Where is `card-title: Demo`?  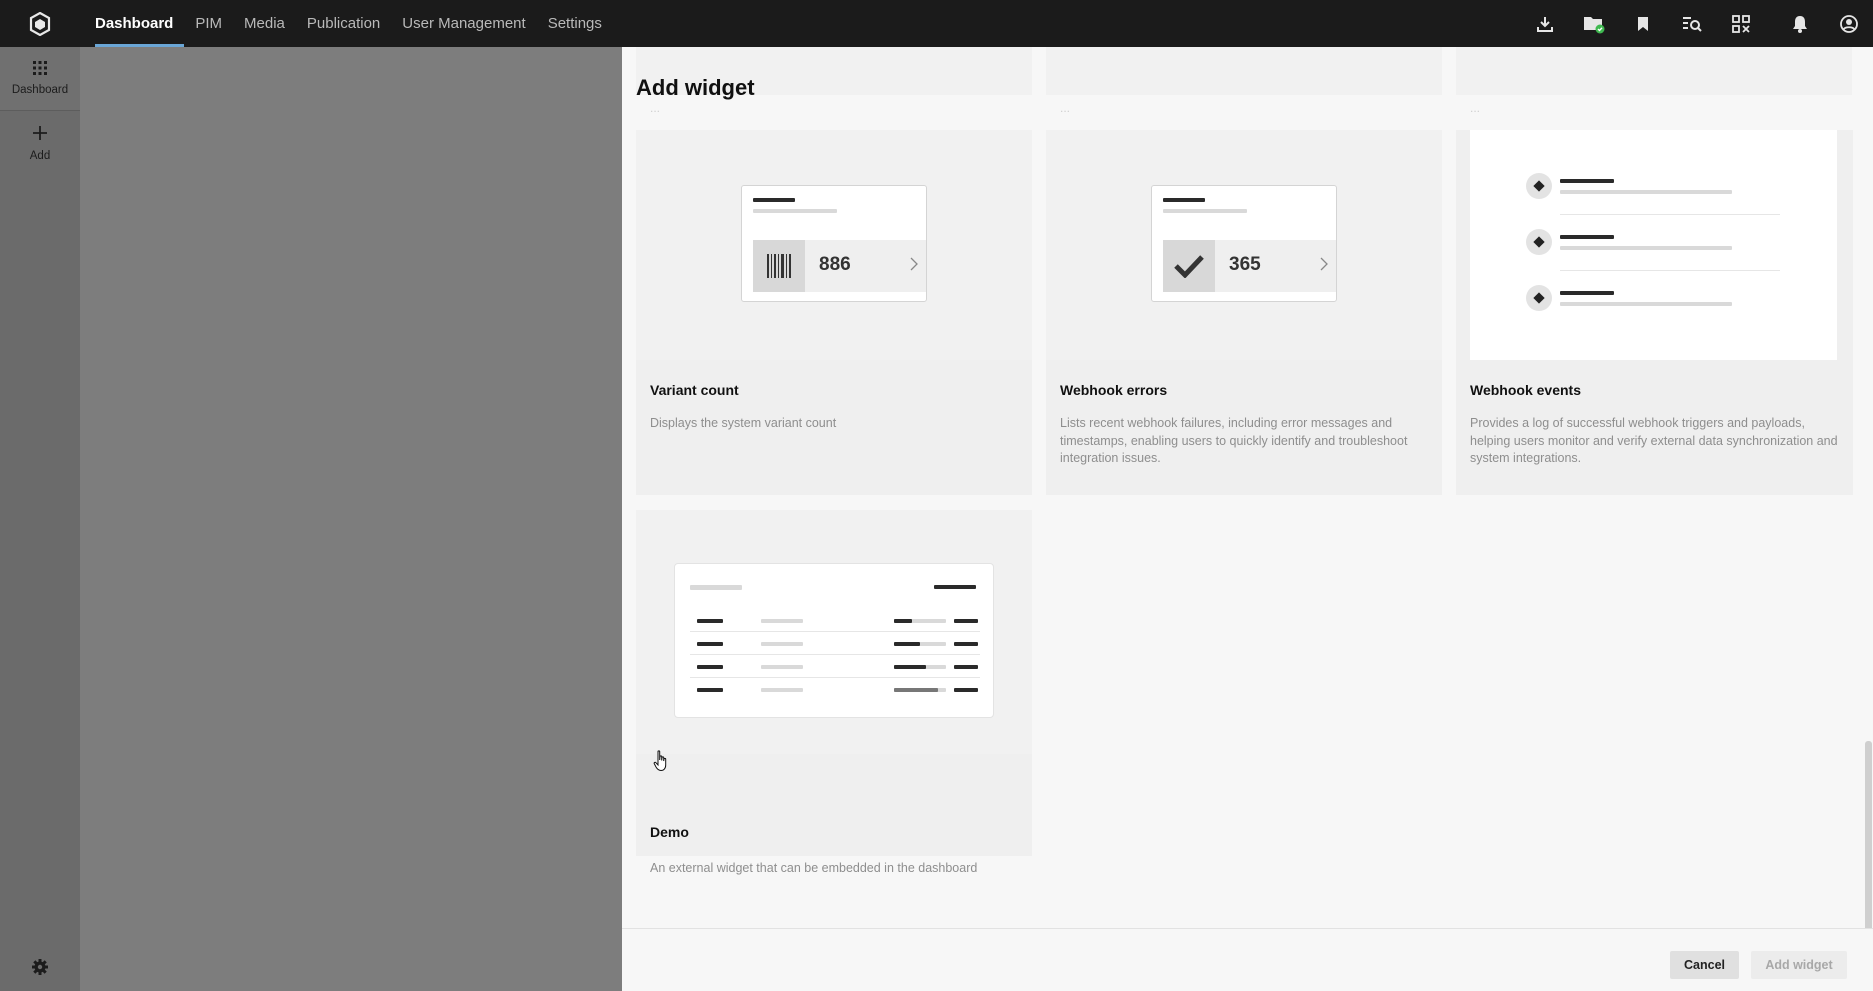 card-title: Demo is located at coordinates (669, 832).